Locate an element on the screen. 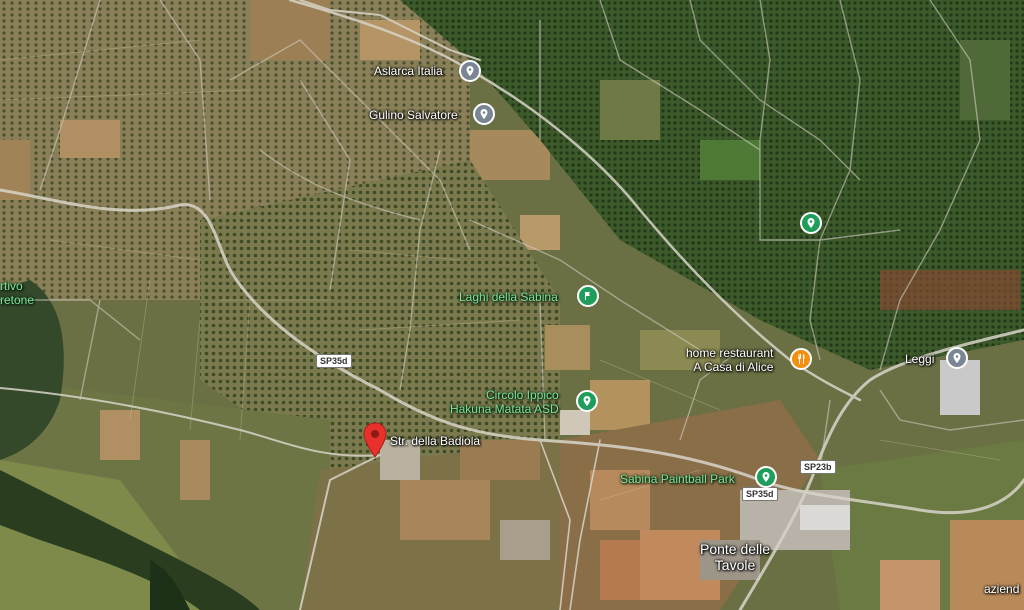  place-label: home restaurant A Casa di Alice is located at coordinates (729, 360).